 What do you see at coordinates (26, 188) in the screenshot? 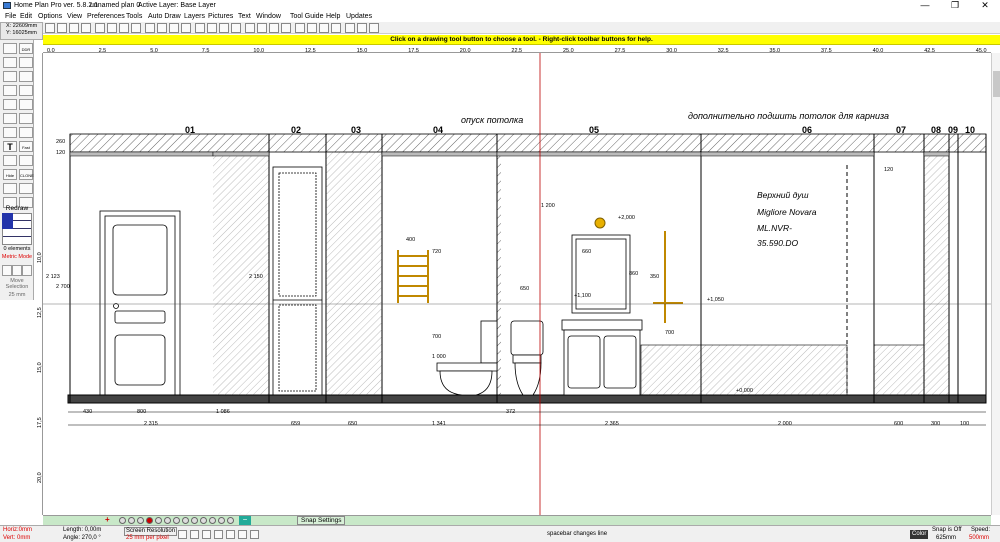
I see `stairs-tool-icon` at bounding box center [26, 188].